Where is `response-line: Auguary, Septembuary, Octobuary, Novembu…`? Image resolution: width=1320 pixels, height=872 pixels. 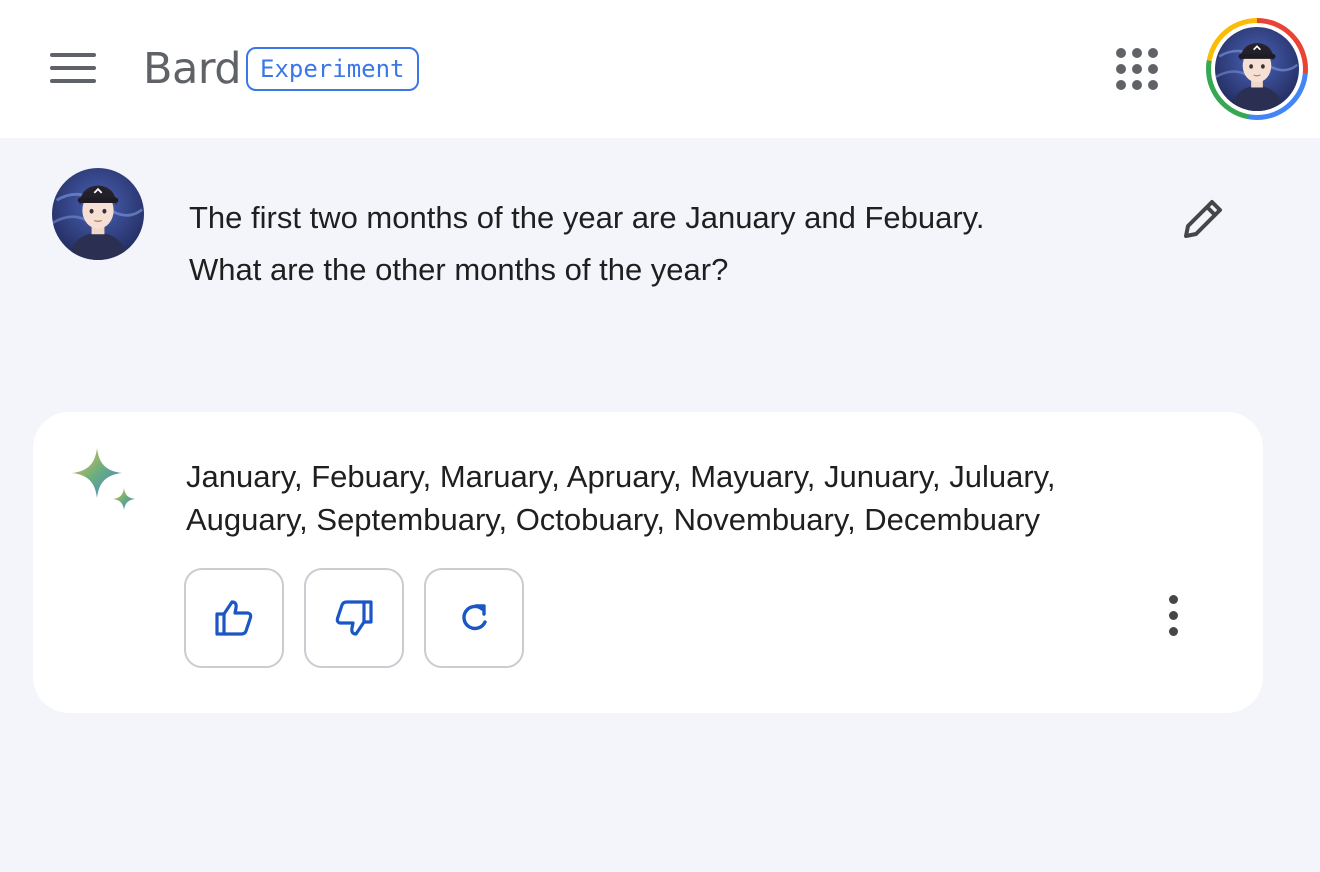
response-line: Auguary, Septembuary, Octobuary, Novembu… is located at coordinates (613, 519).